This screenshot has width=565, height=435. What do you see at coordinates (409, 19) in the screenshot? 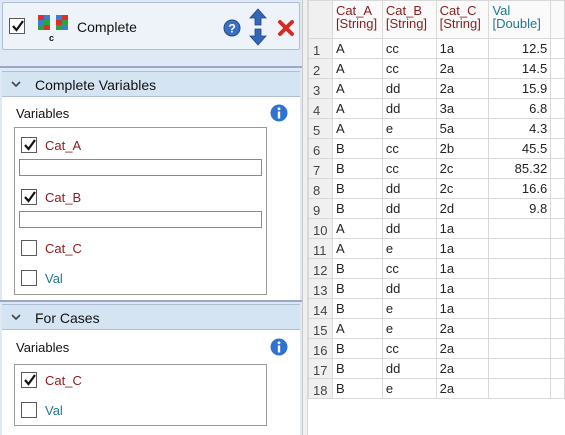
I see `column-header: Cat_B [String]` at bounding box center [409, 19].